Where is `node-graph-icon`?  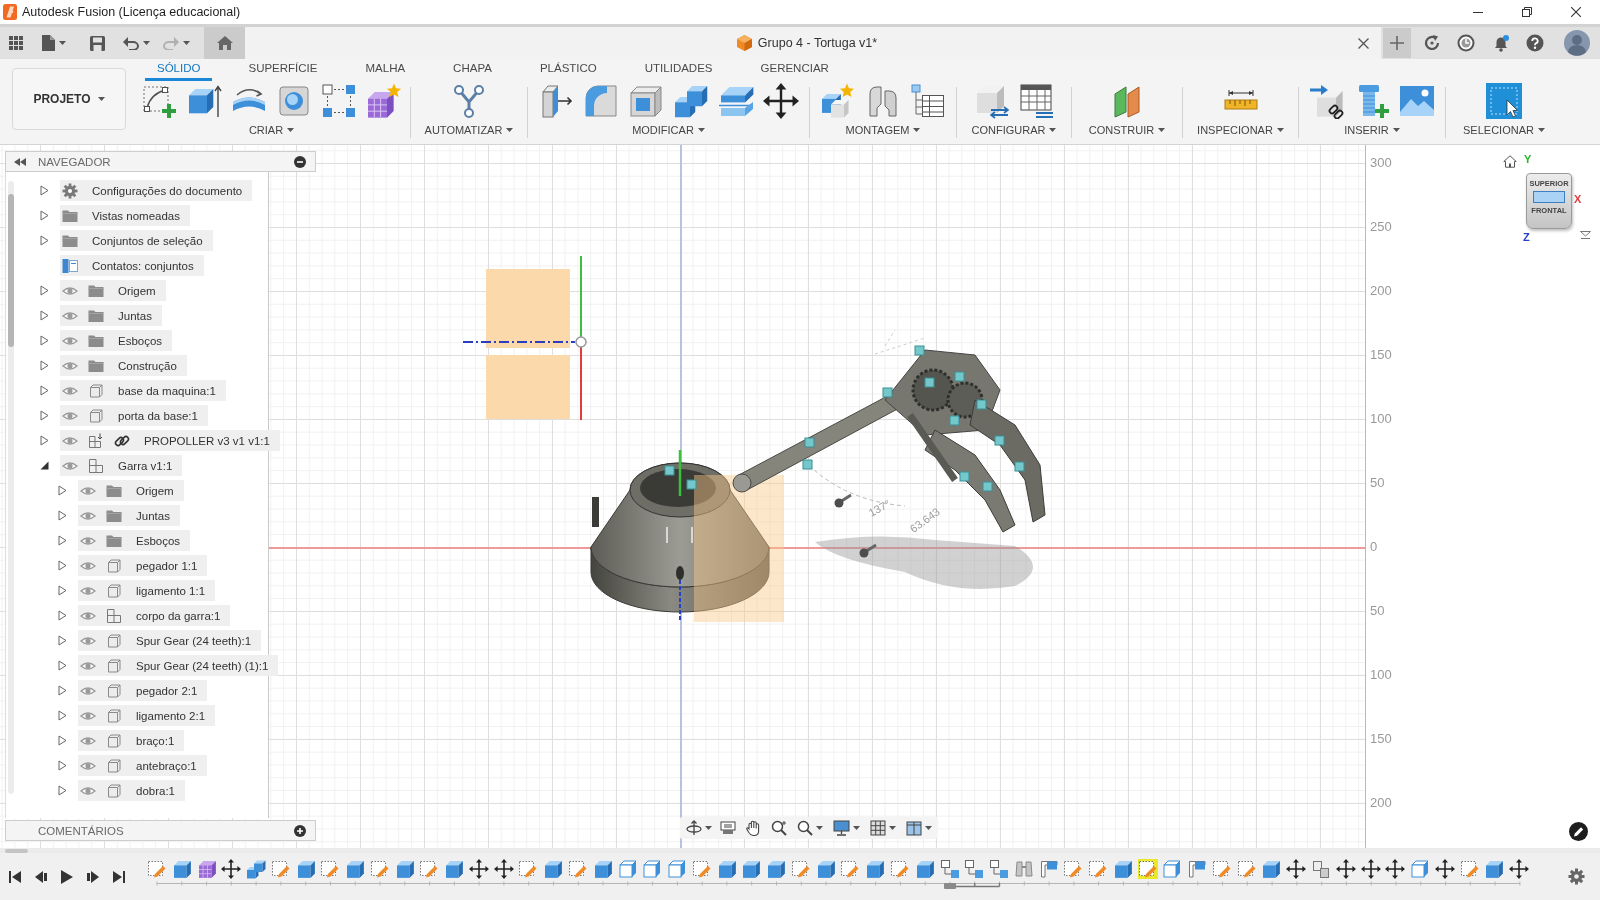
node-graph-icon is located at coordinates (469, 101).